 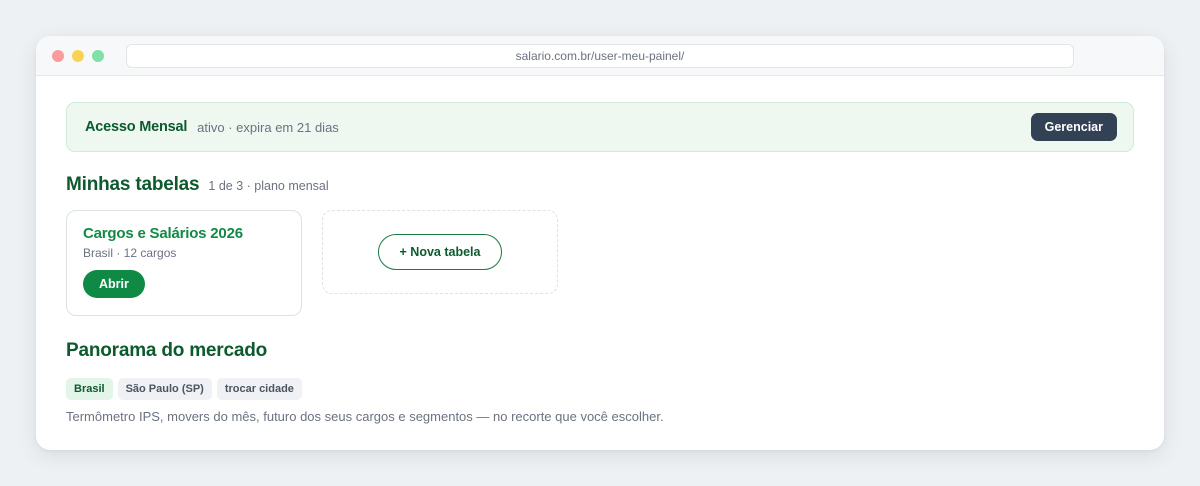 I want to click on region-filter-chips: Brasil São Paulo (SP) trocar cidade, so click(x=600, y=389).